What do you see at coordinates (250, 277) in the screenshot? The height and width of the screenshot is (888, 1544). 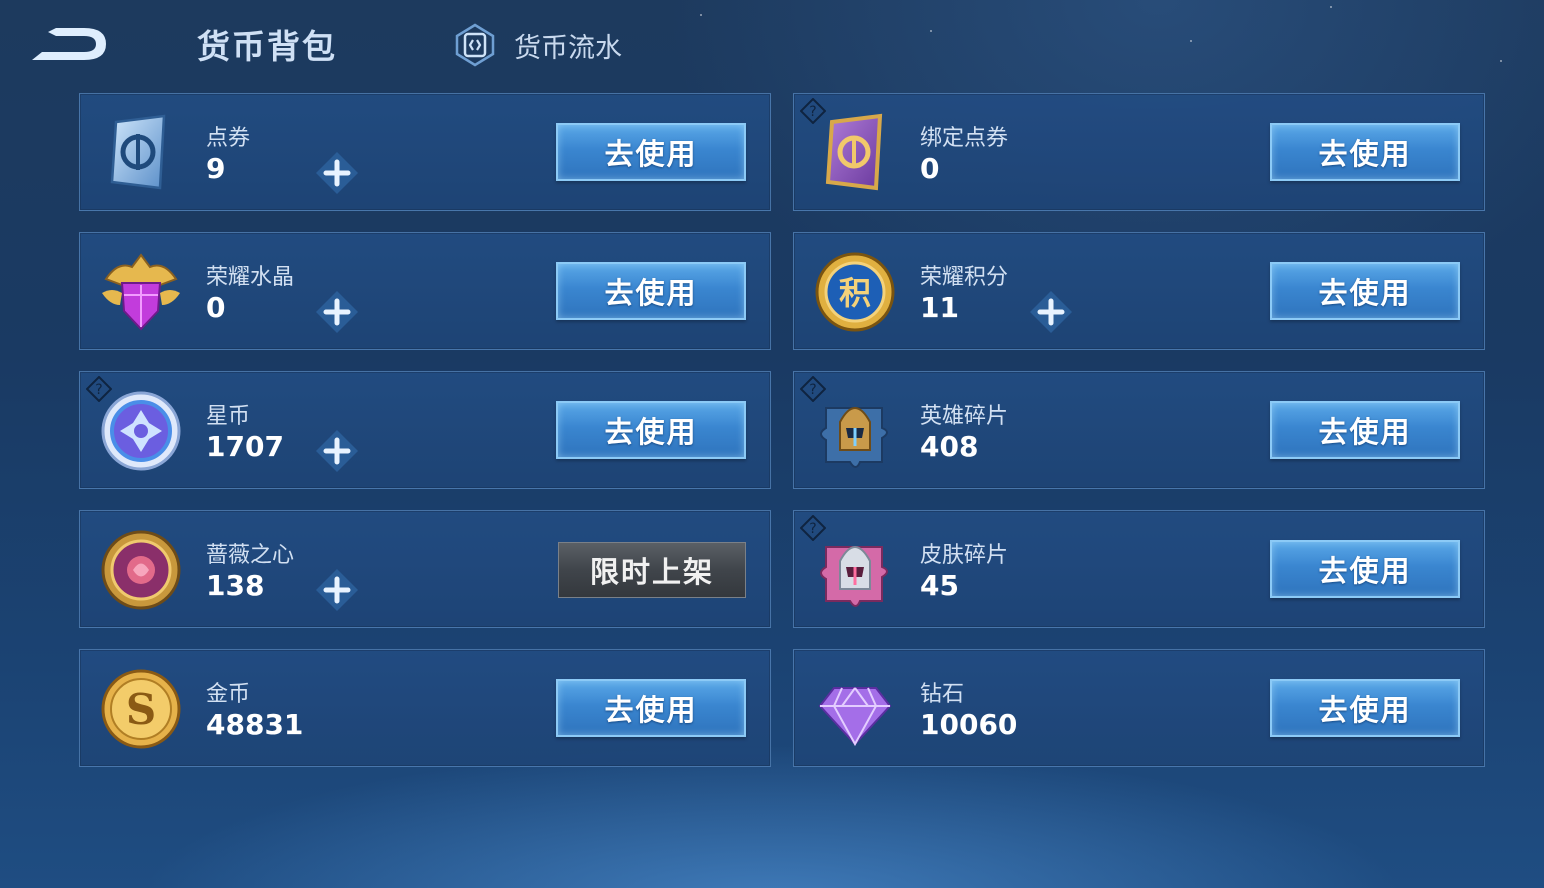 I see `currency-name: 荣耀水晶` at bounding box center [250, 277].